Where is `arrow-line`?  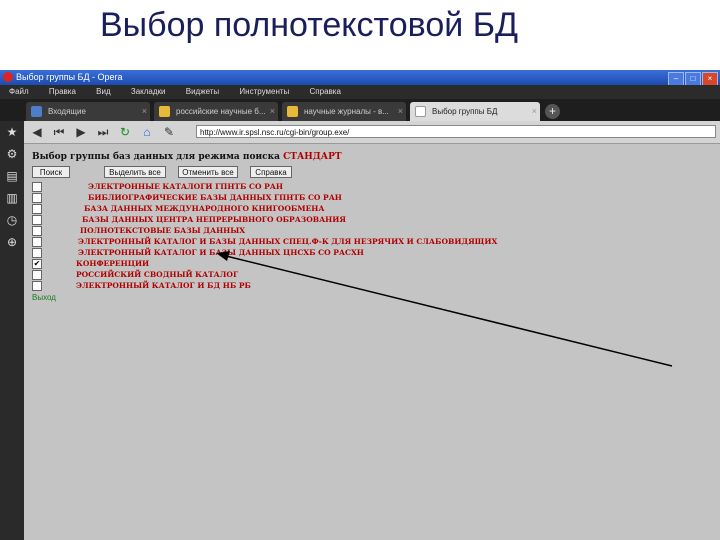
arrow-line is located at coordinates (449, 311).